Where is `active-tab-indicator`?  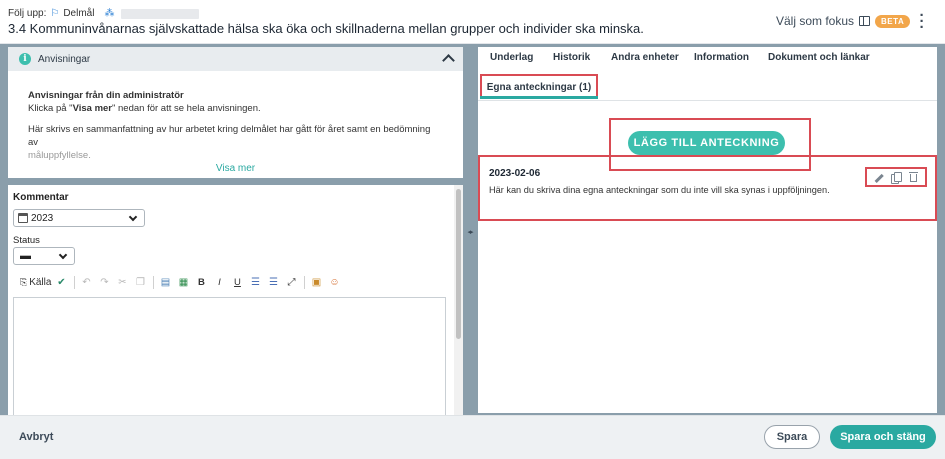
active-tab-indicator is located at coordinates (539, 97).